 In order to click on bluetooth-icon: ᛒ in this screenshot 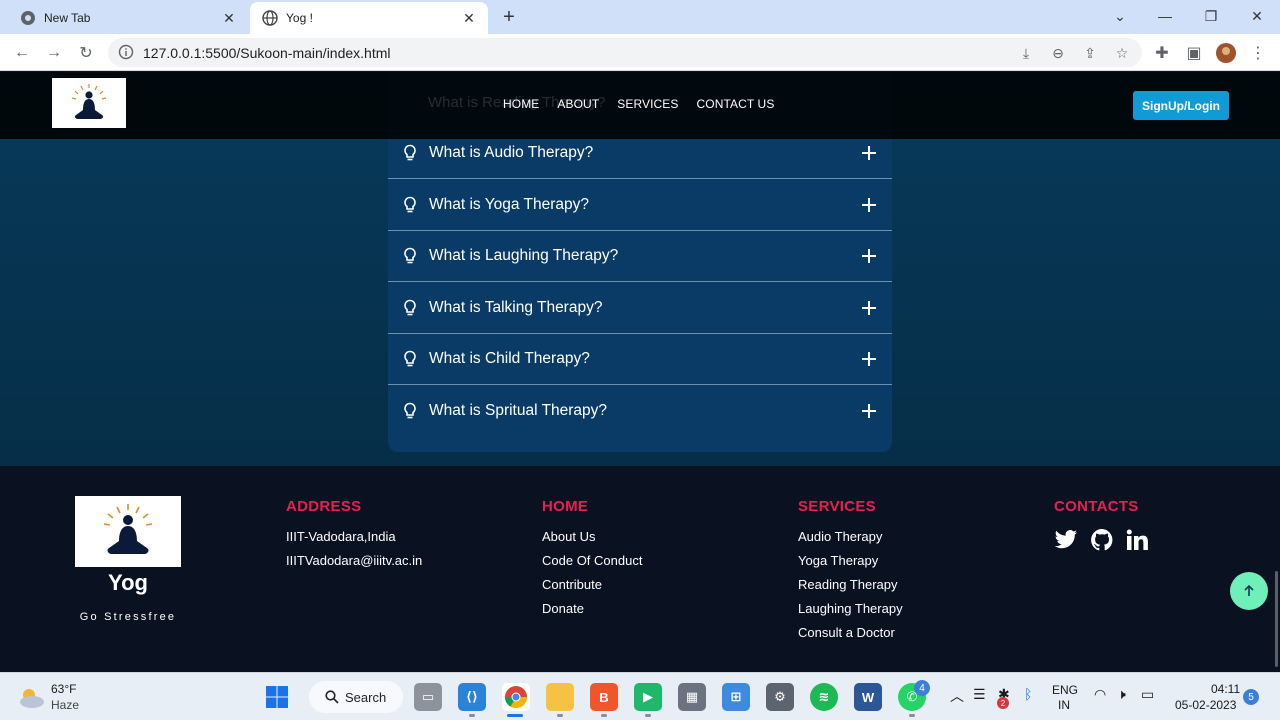, I will do `click(1028, 694)`.